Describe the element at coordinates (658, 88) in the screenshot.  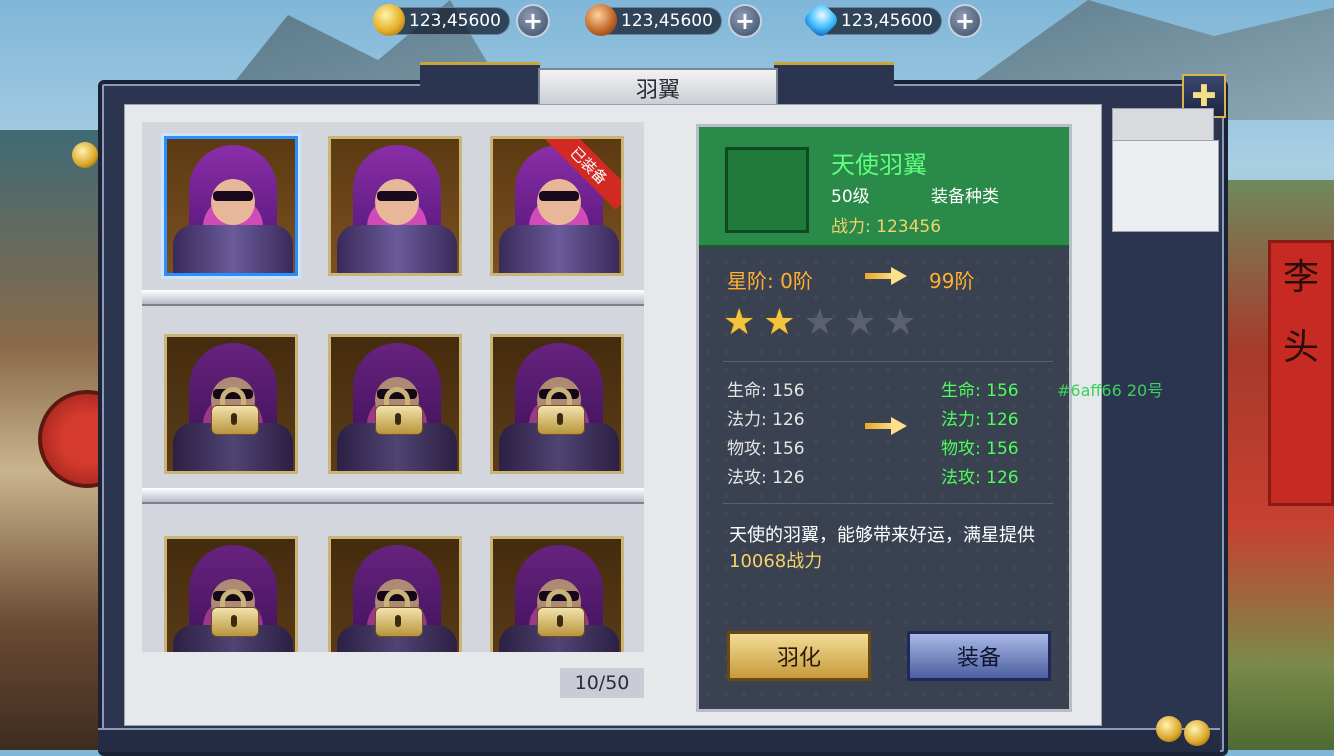
I see `window-title: 羽翼` at that location.